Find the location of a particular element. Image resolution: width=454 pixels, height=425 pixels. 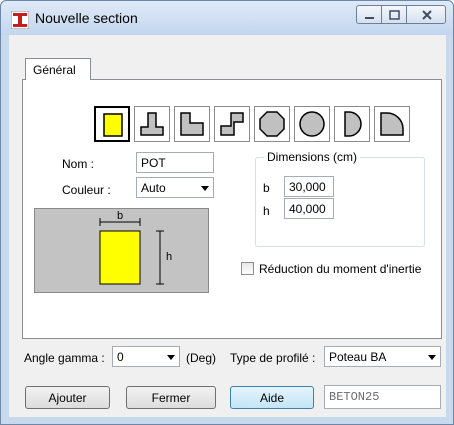

dimension-b-label: b is located at coordinates (266, 188).